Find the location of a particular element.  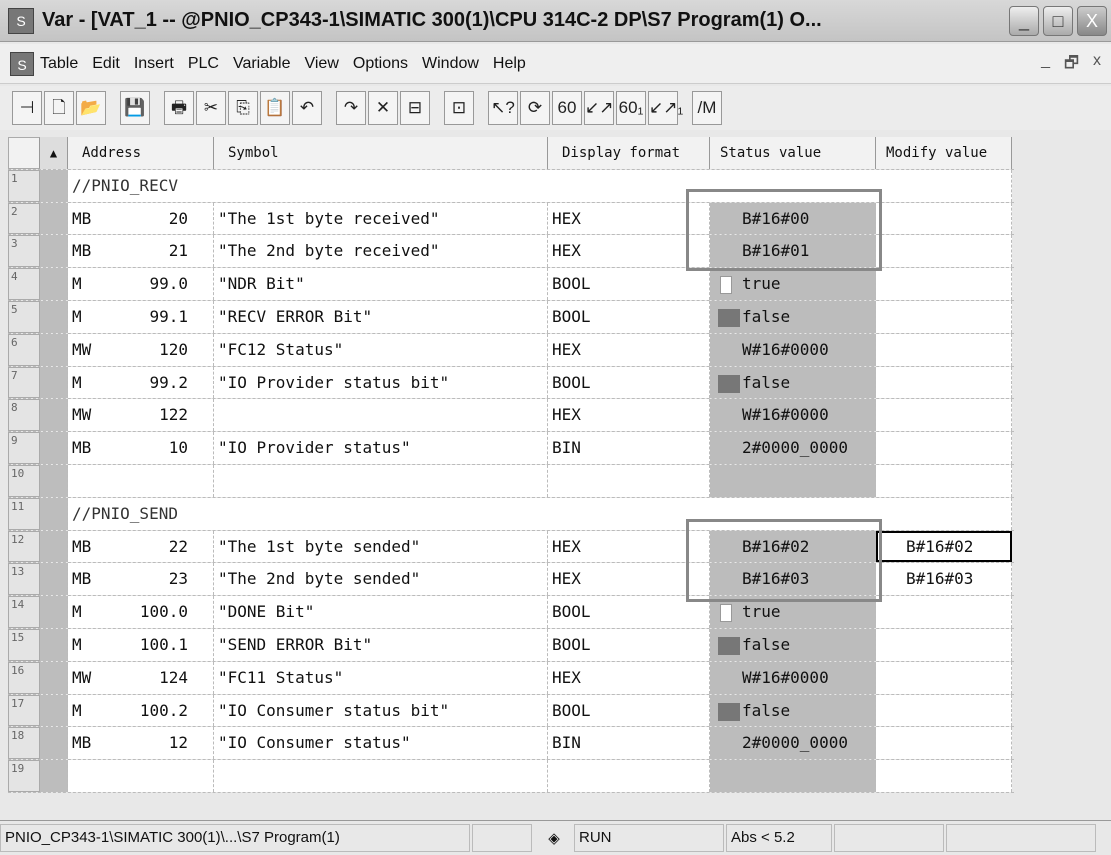

address-cell: M 100.0 is located at coordinates (141, 612).